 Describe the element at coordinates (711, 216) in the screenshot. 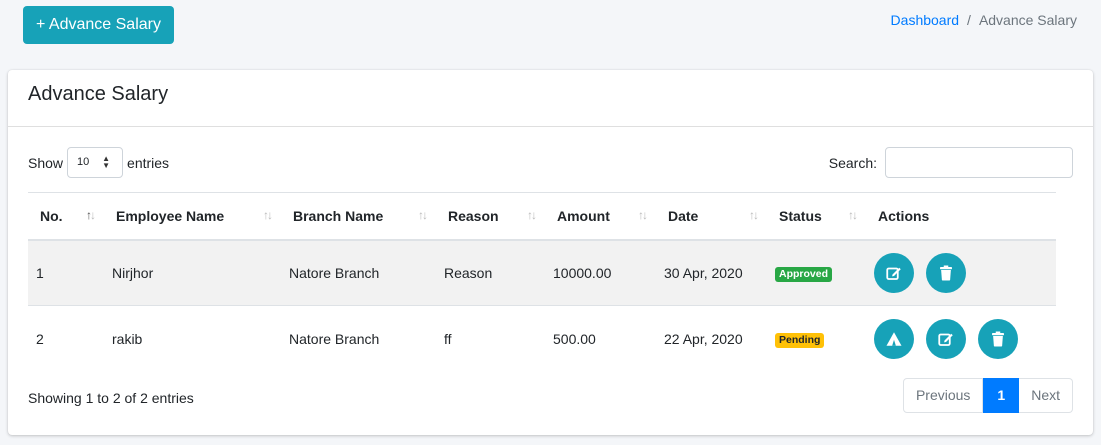

I see `column-header-date: Date ↑↓` at that location.